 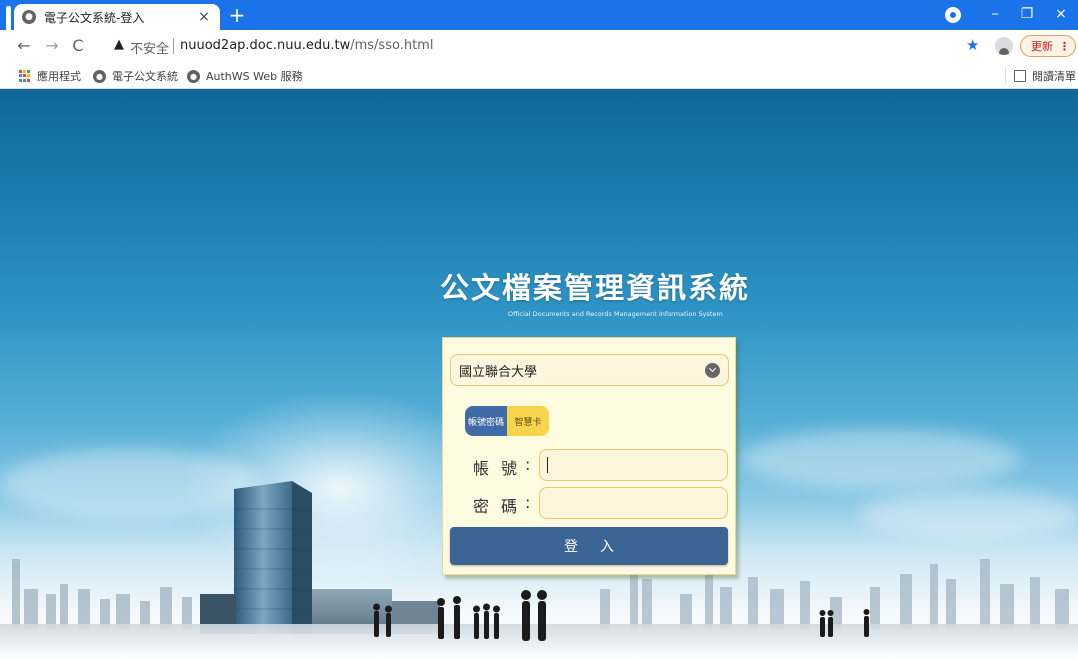 What do you see at coordinates (528, 502) in the screenshot?
I see `password-colon: :` at bounding box center [528, 502].